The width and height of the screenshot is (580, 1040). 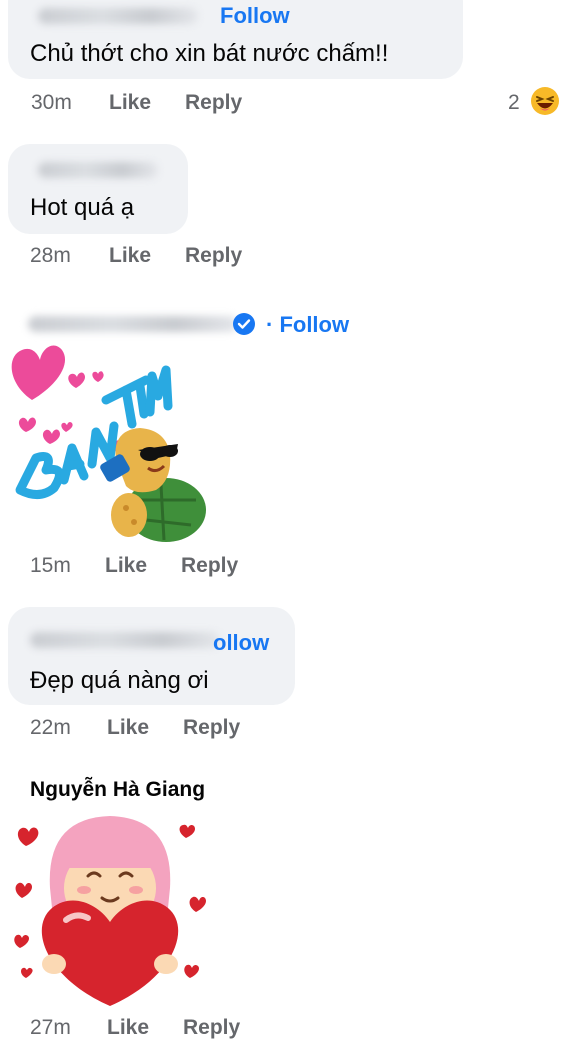 I want to click on commenter-name: Nguyễn Hà Giang, so click(x=117, y=790).